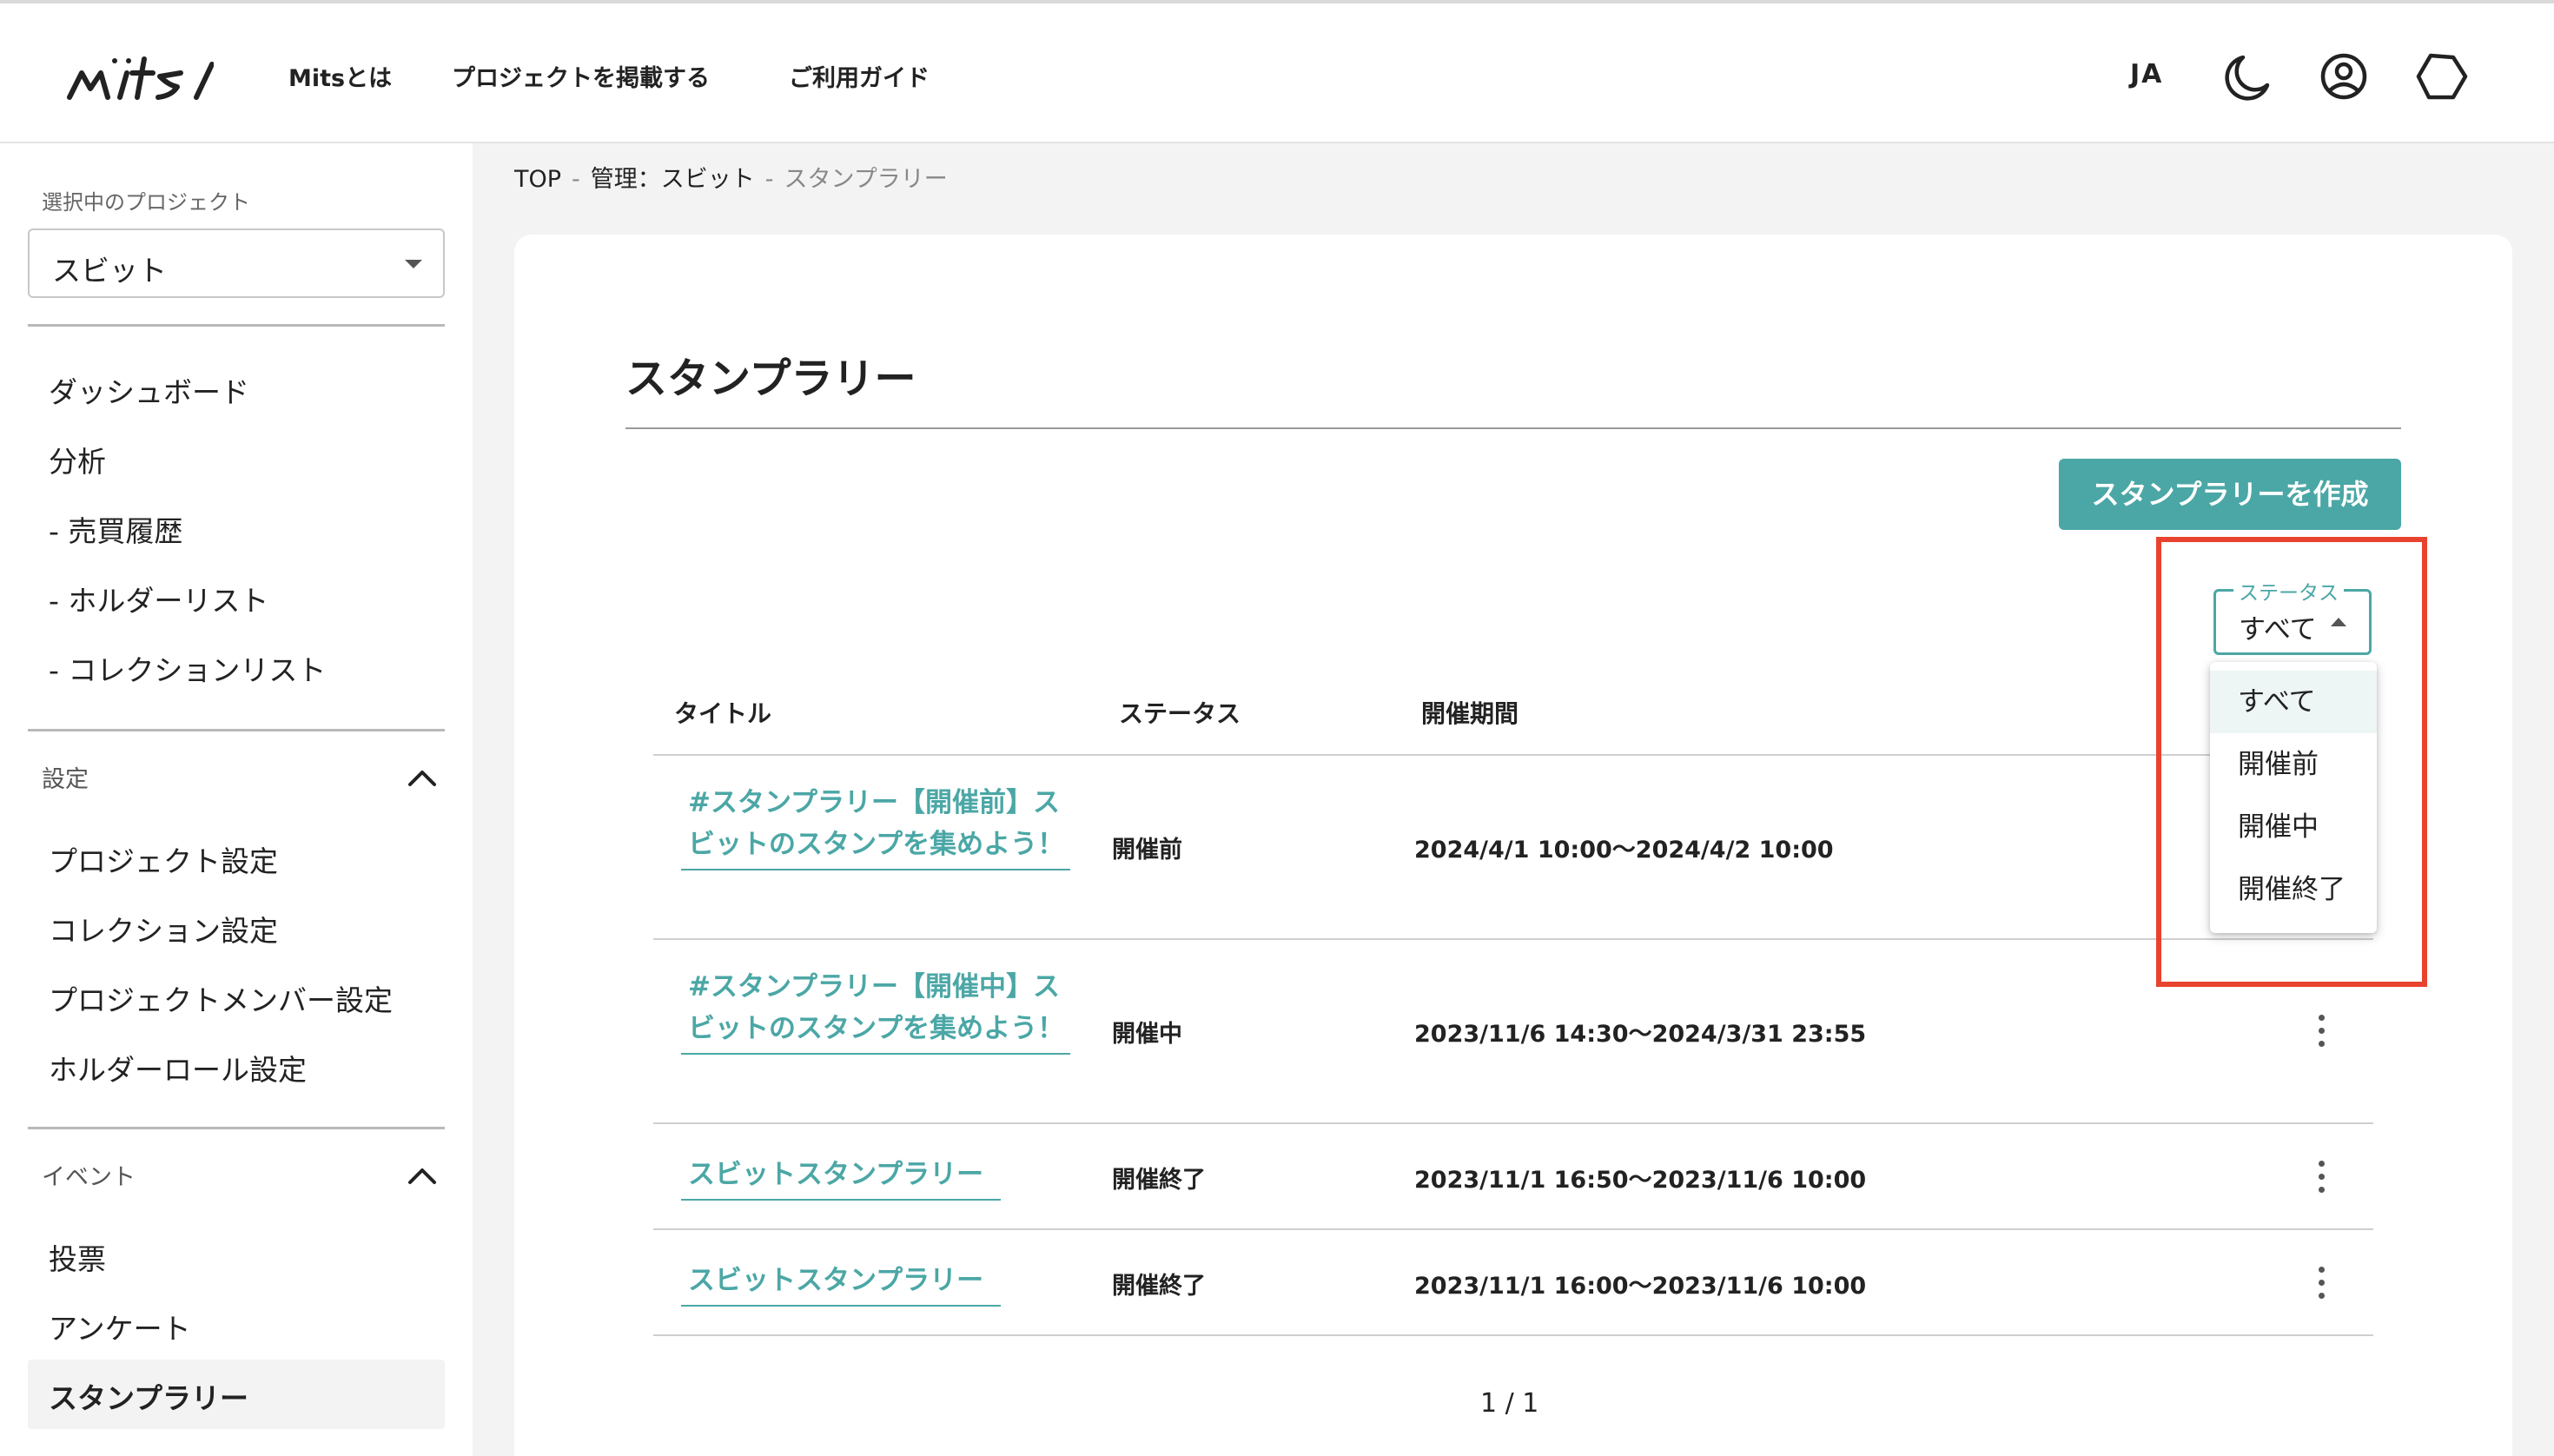  What do you see at coordinates (2230, 495) in the screenshot?
I see `create-stamp-rally-button: スタンプラリーを作成` at bounding box center [2230, 495].